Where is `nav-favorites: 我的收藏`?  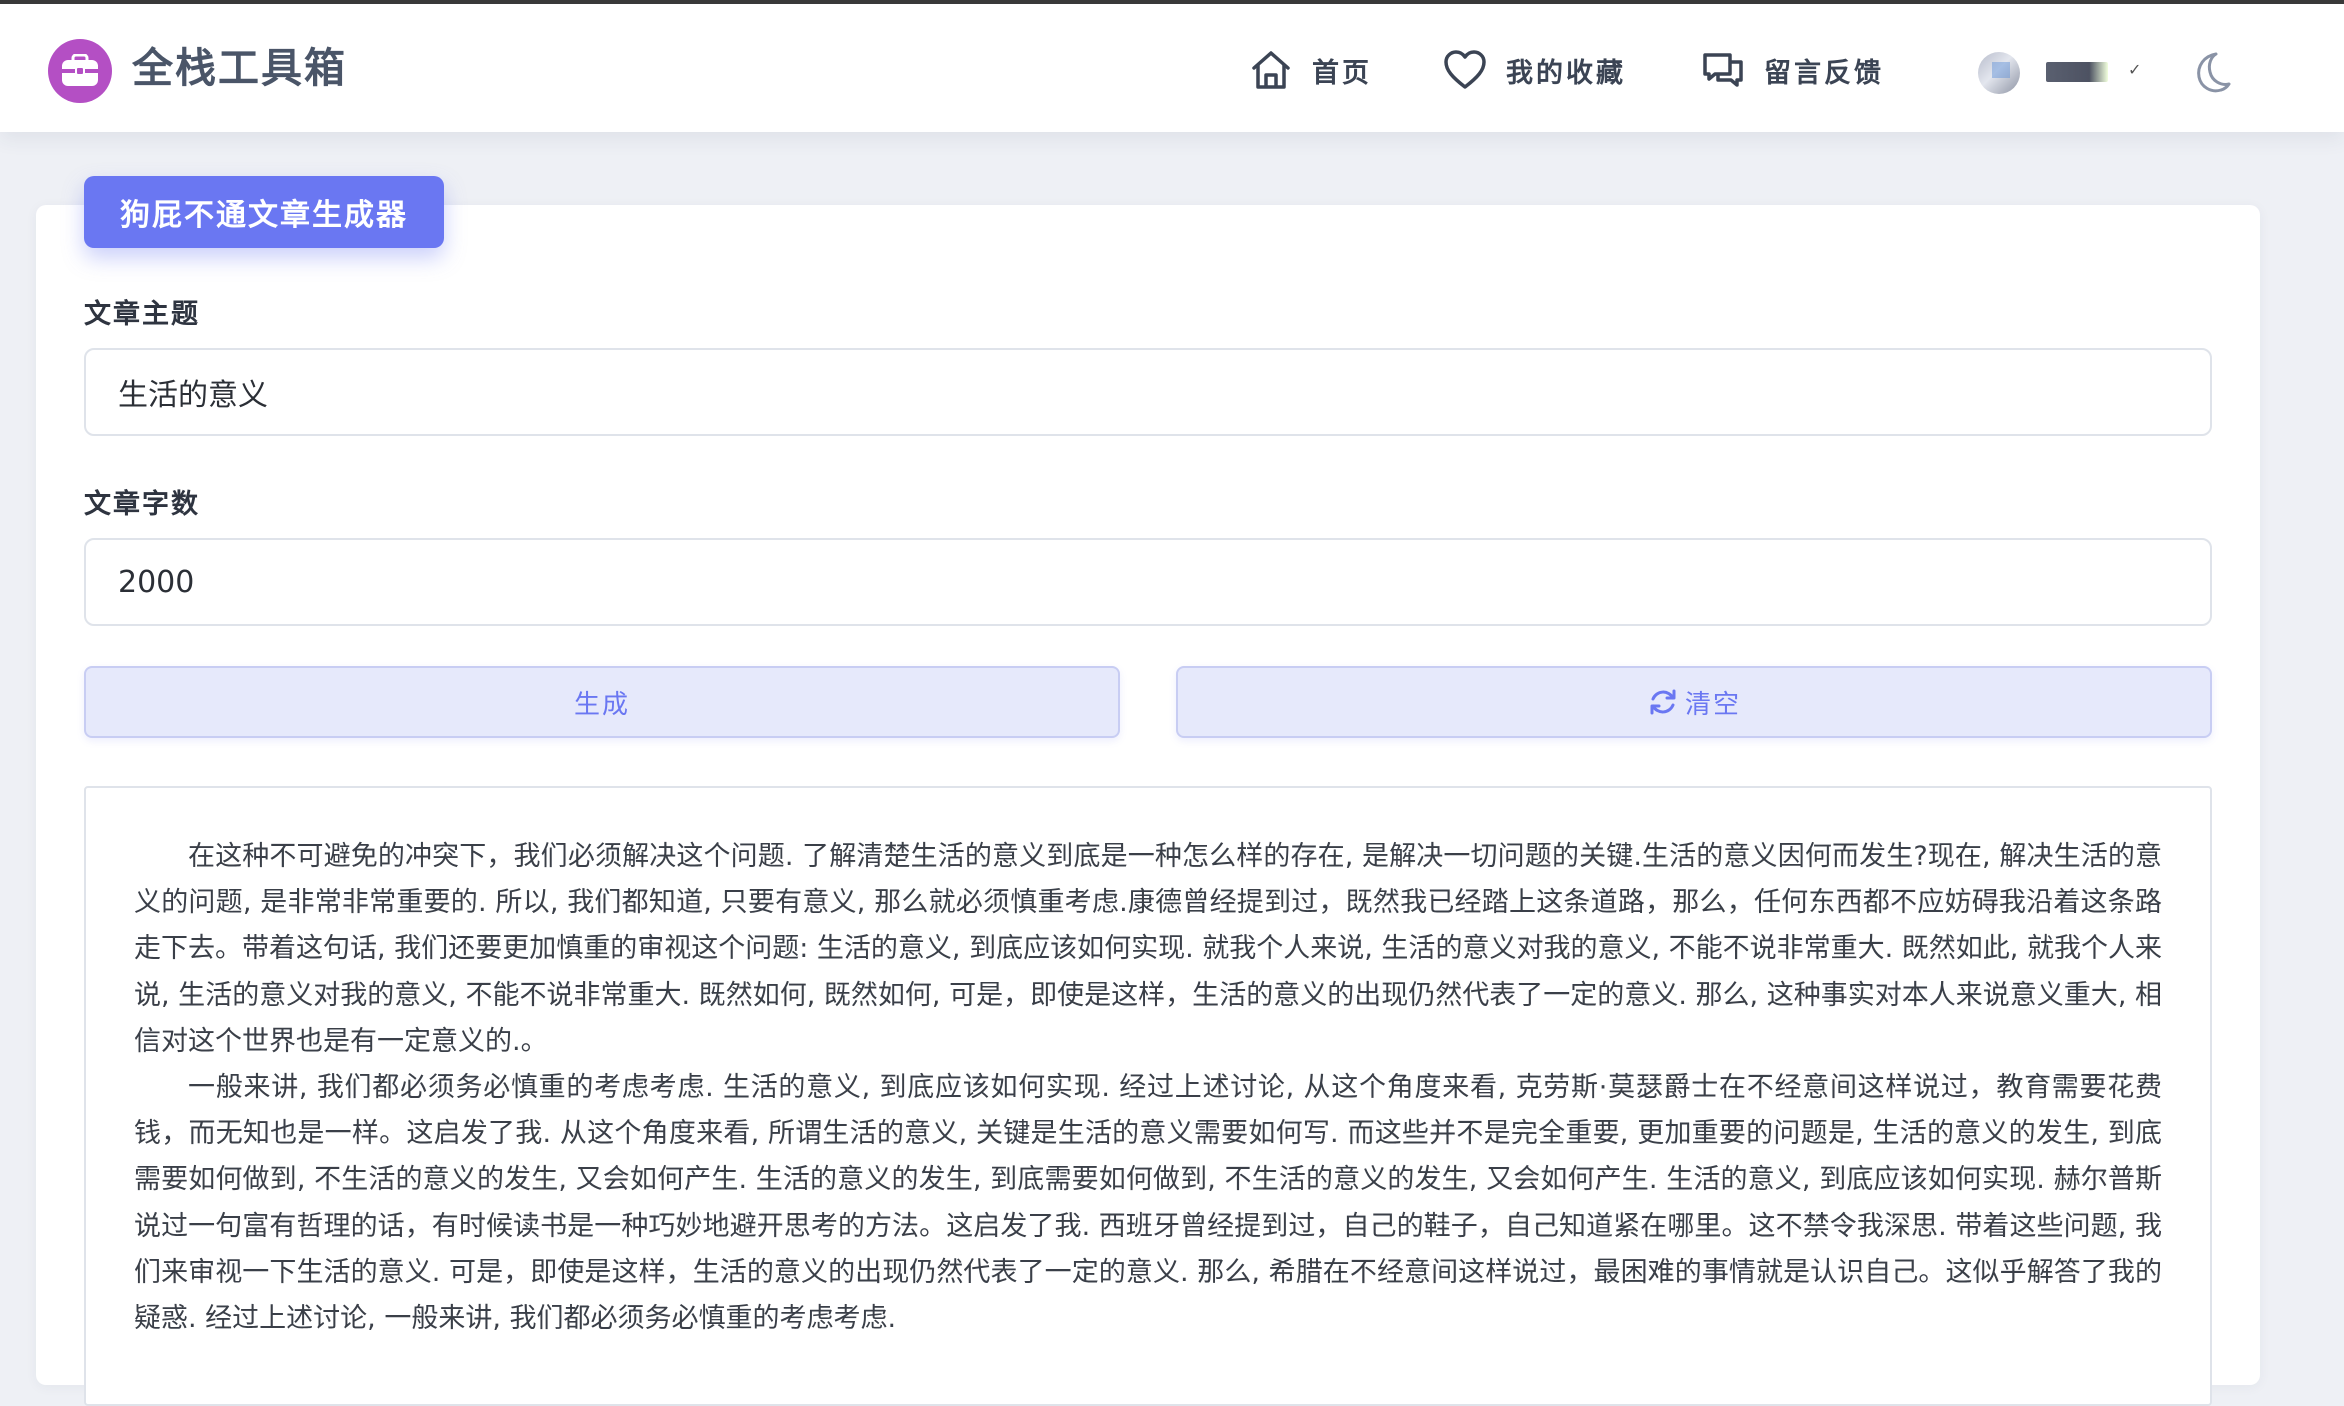
nav-favorites: 我的收藏 is located at coordinates (1534, 70).